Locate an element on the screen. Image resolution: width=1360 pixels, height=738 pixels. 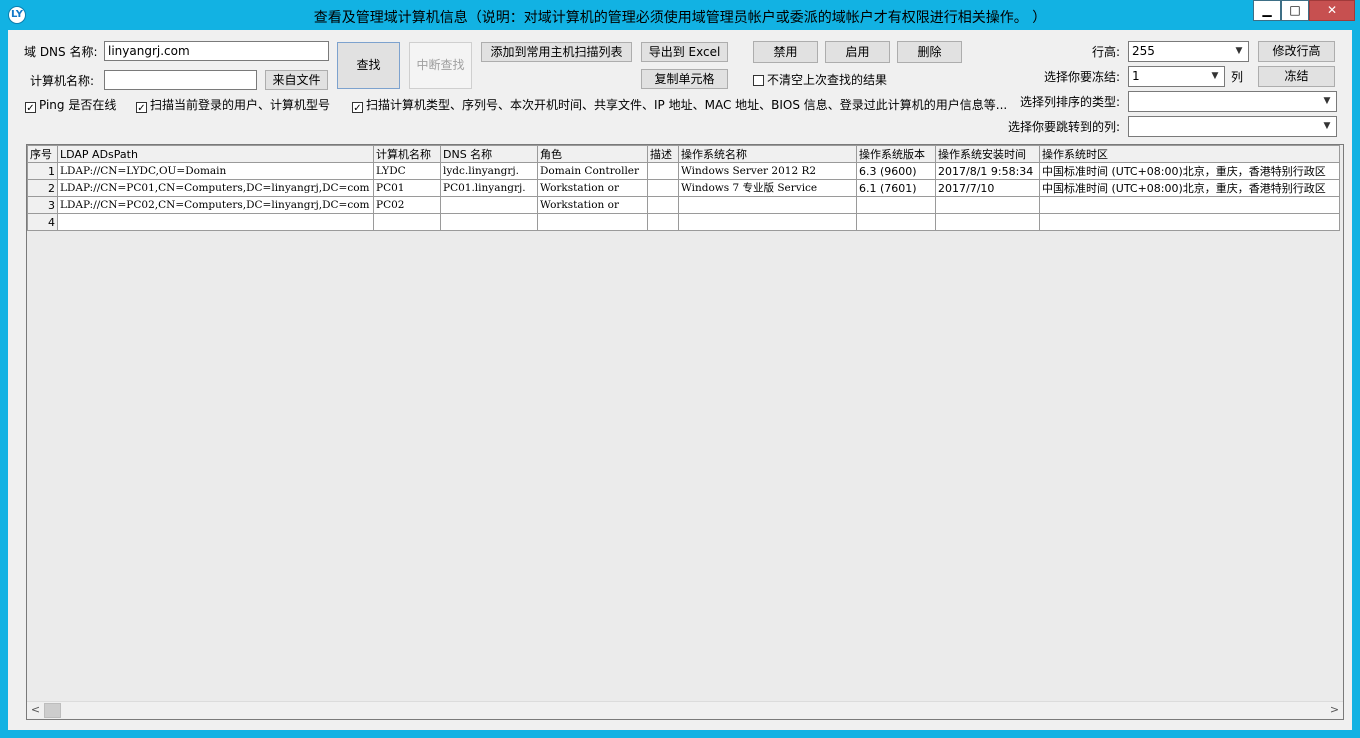
from-file-button: 来自文件 is located at coordinates (296, 80).